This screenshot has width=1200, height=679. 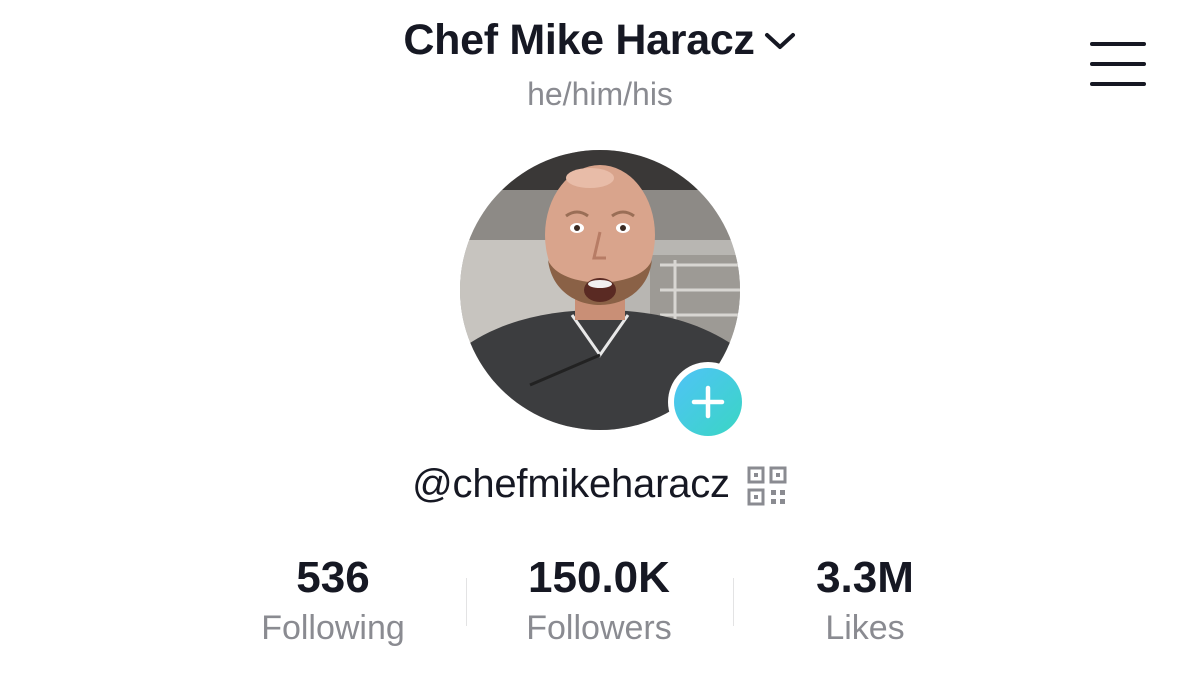 I want to click on username: @chefmikeharacz, so click(x=571, y=484).